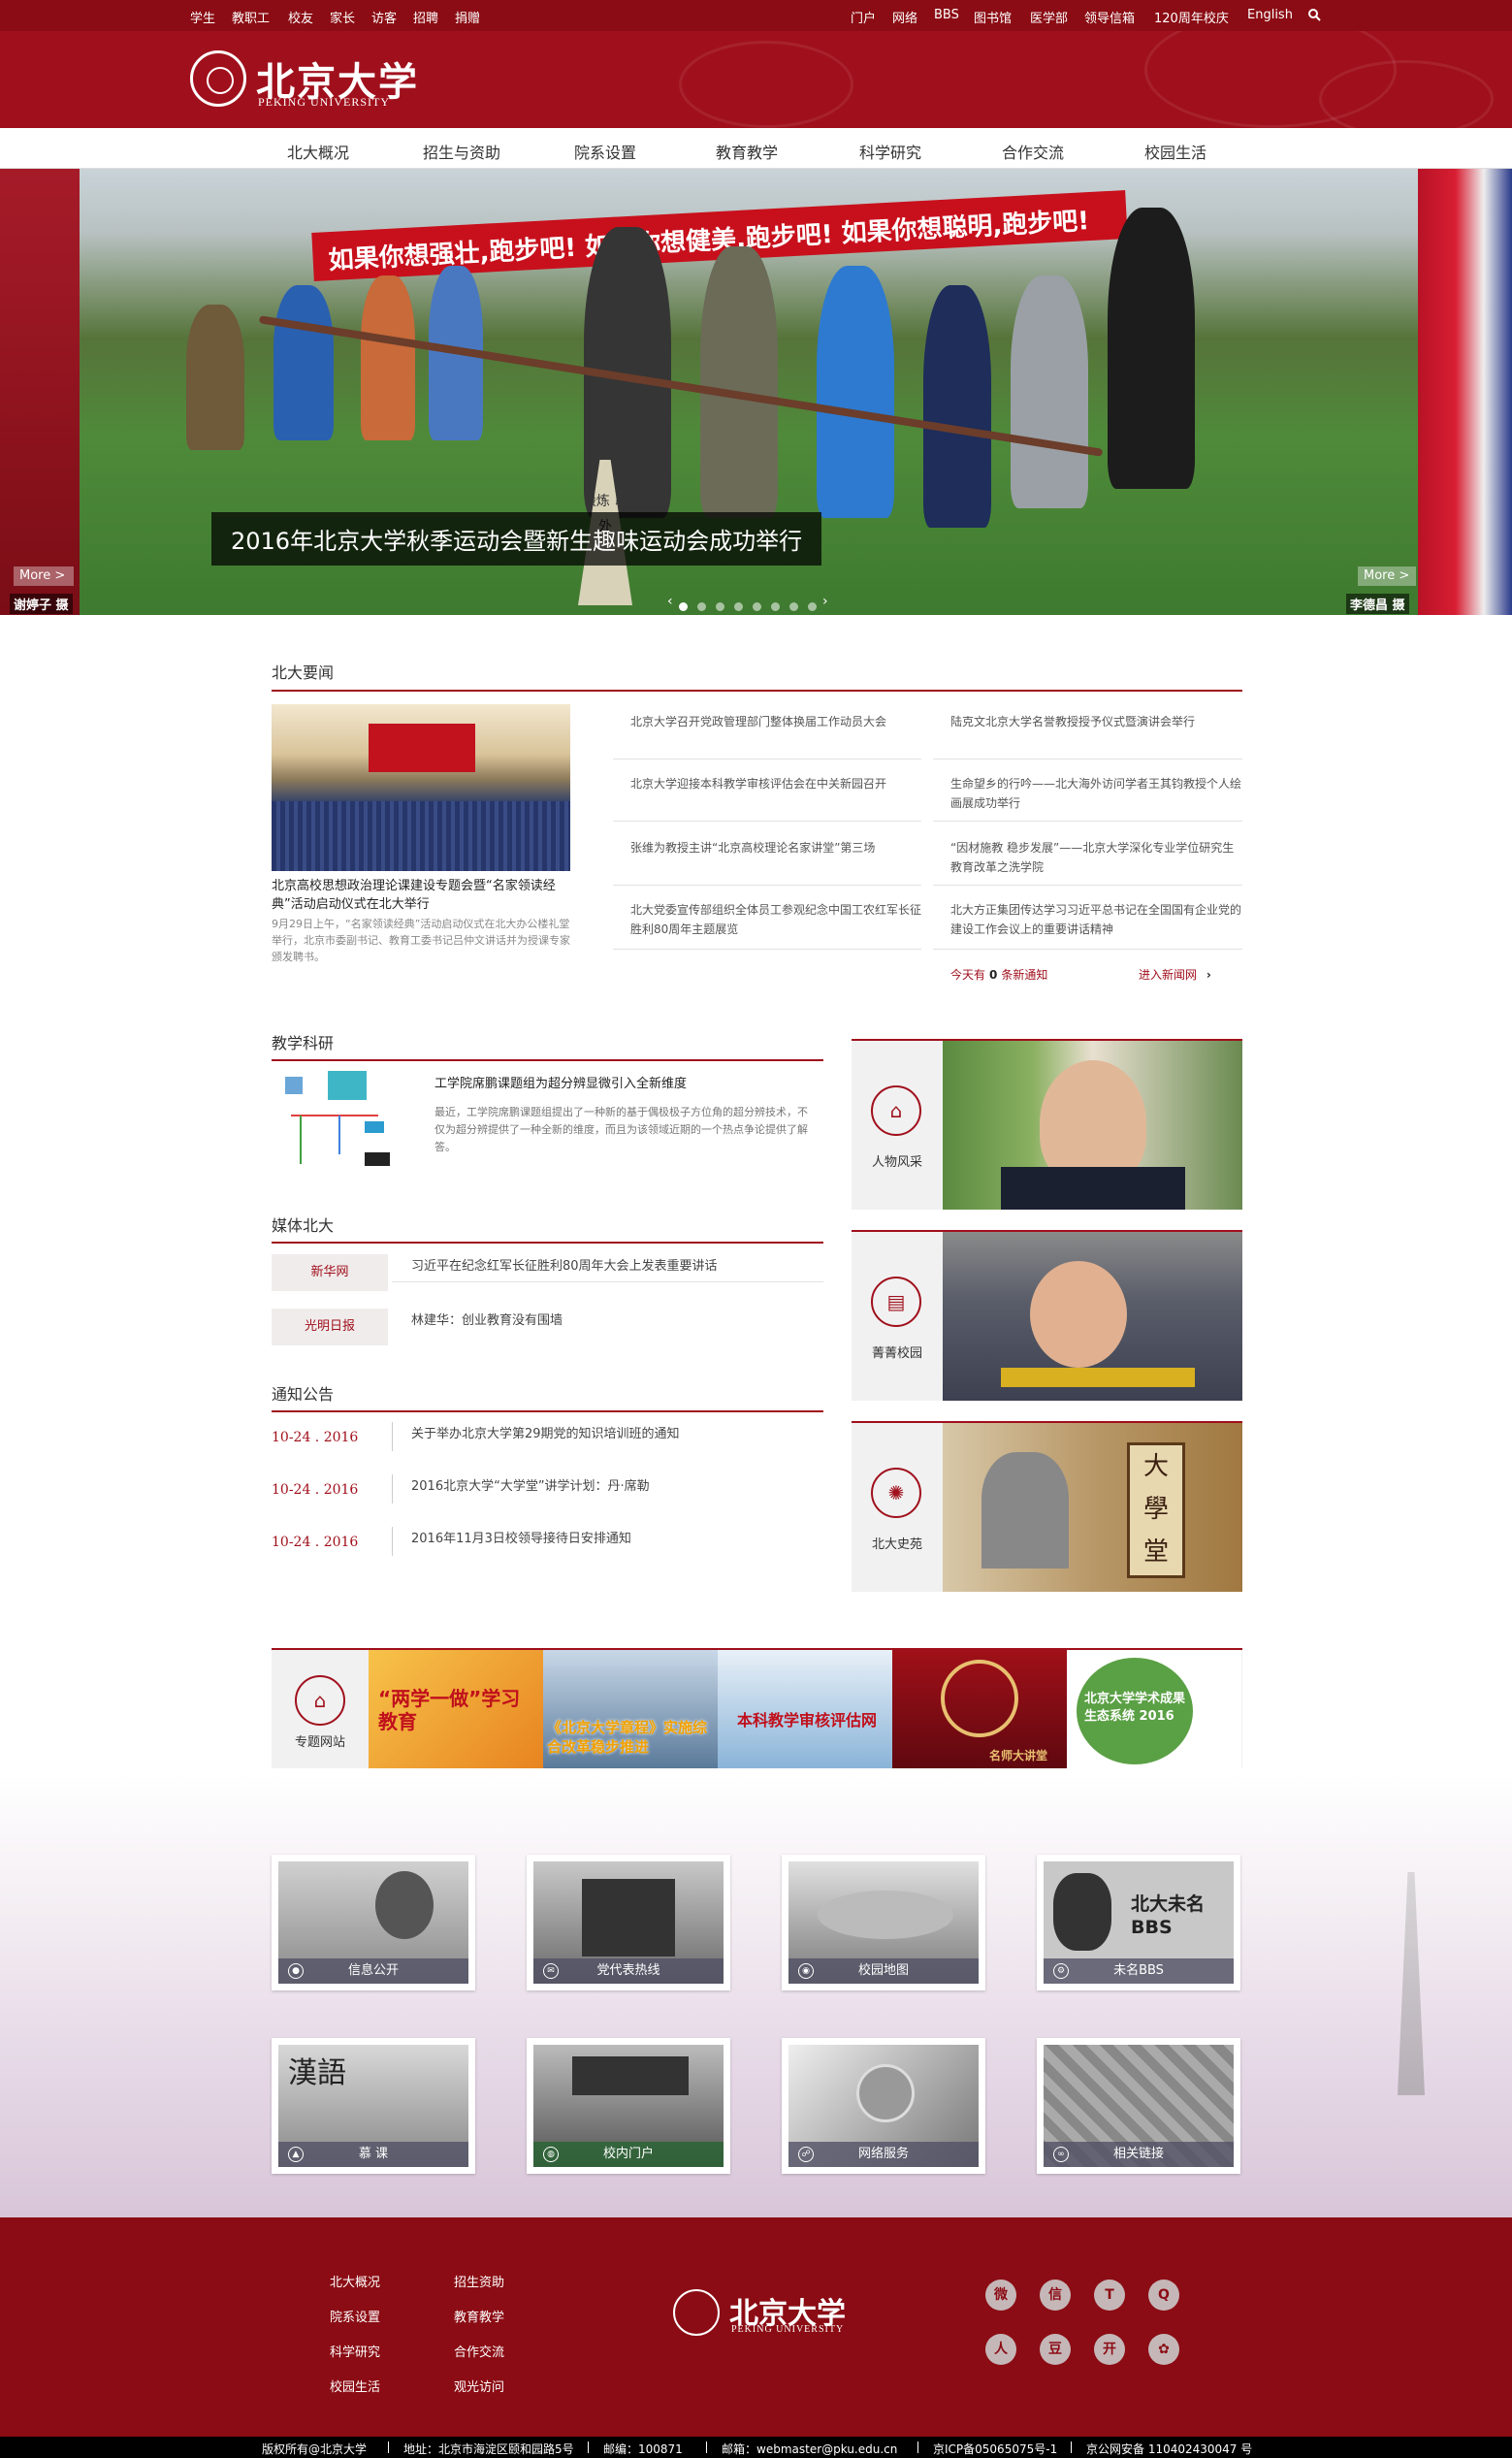 The width and height of the screenshot is (1512, 2458). I want to click on top-link-students: 学生, so click(202, 17).